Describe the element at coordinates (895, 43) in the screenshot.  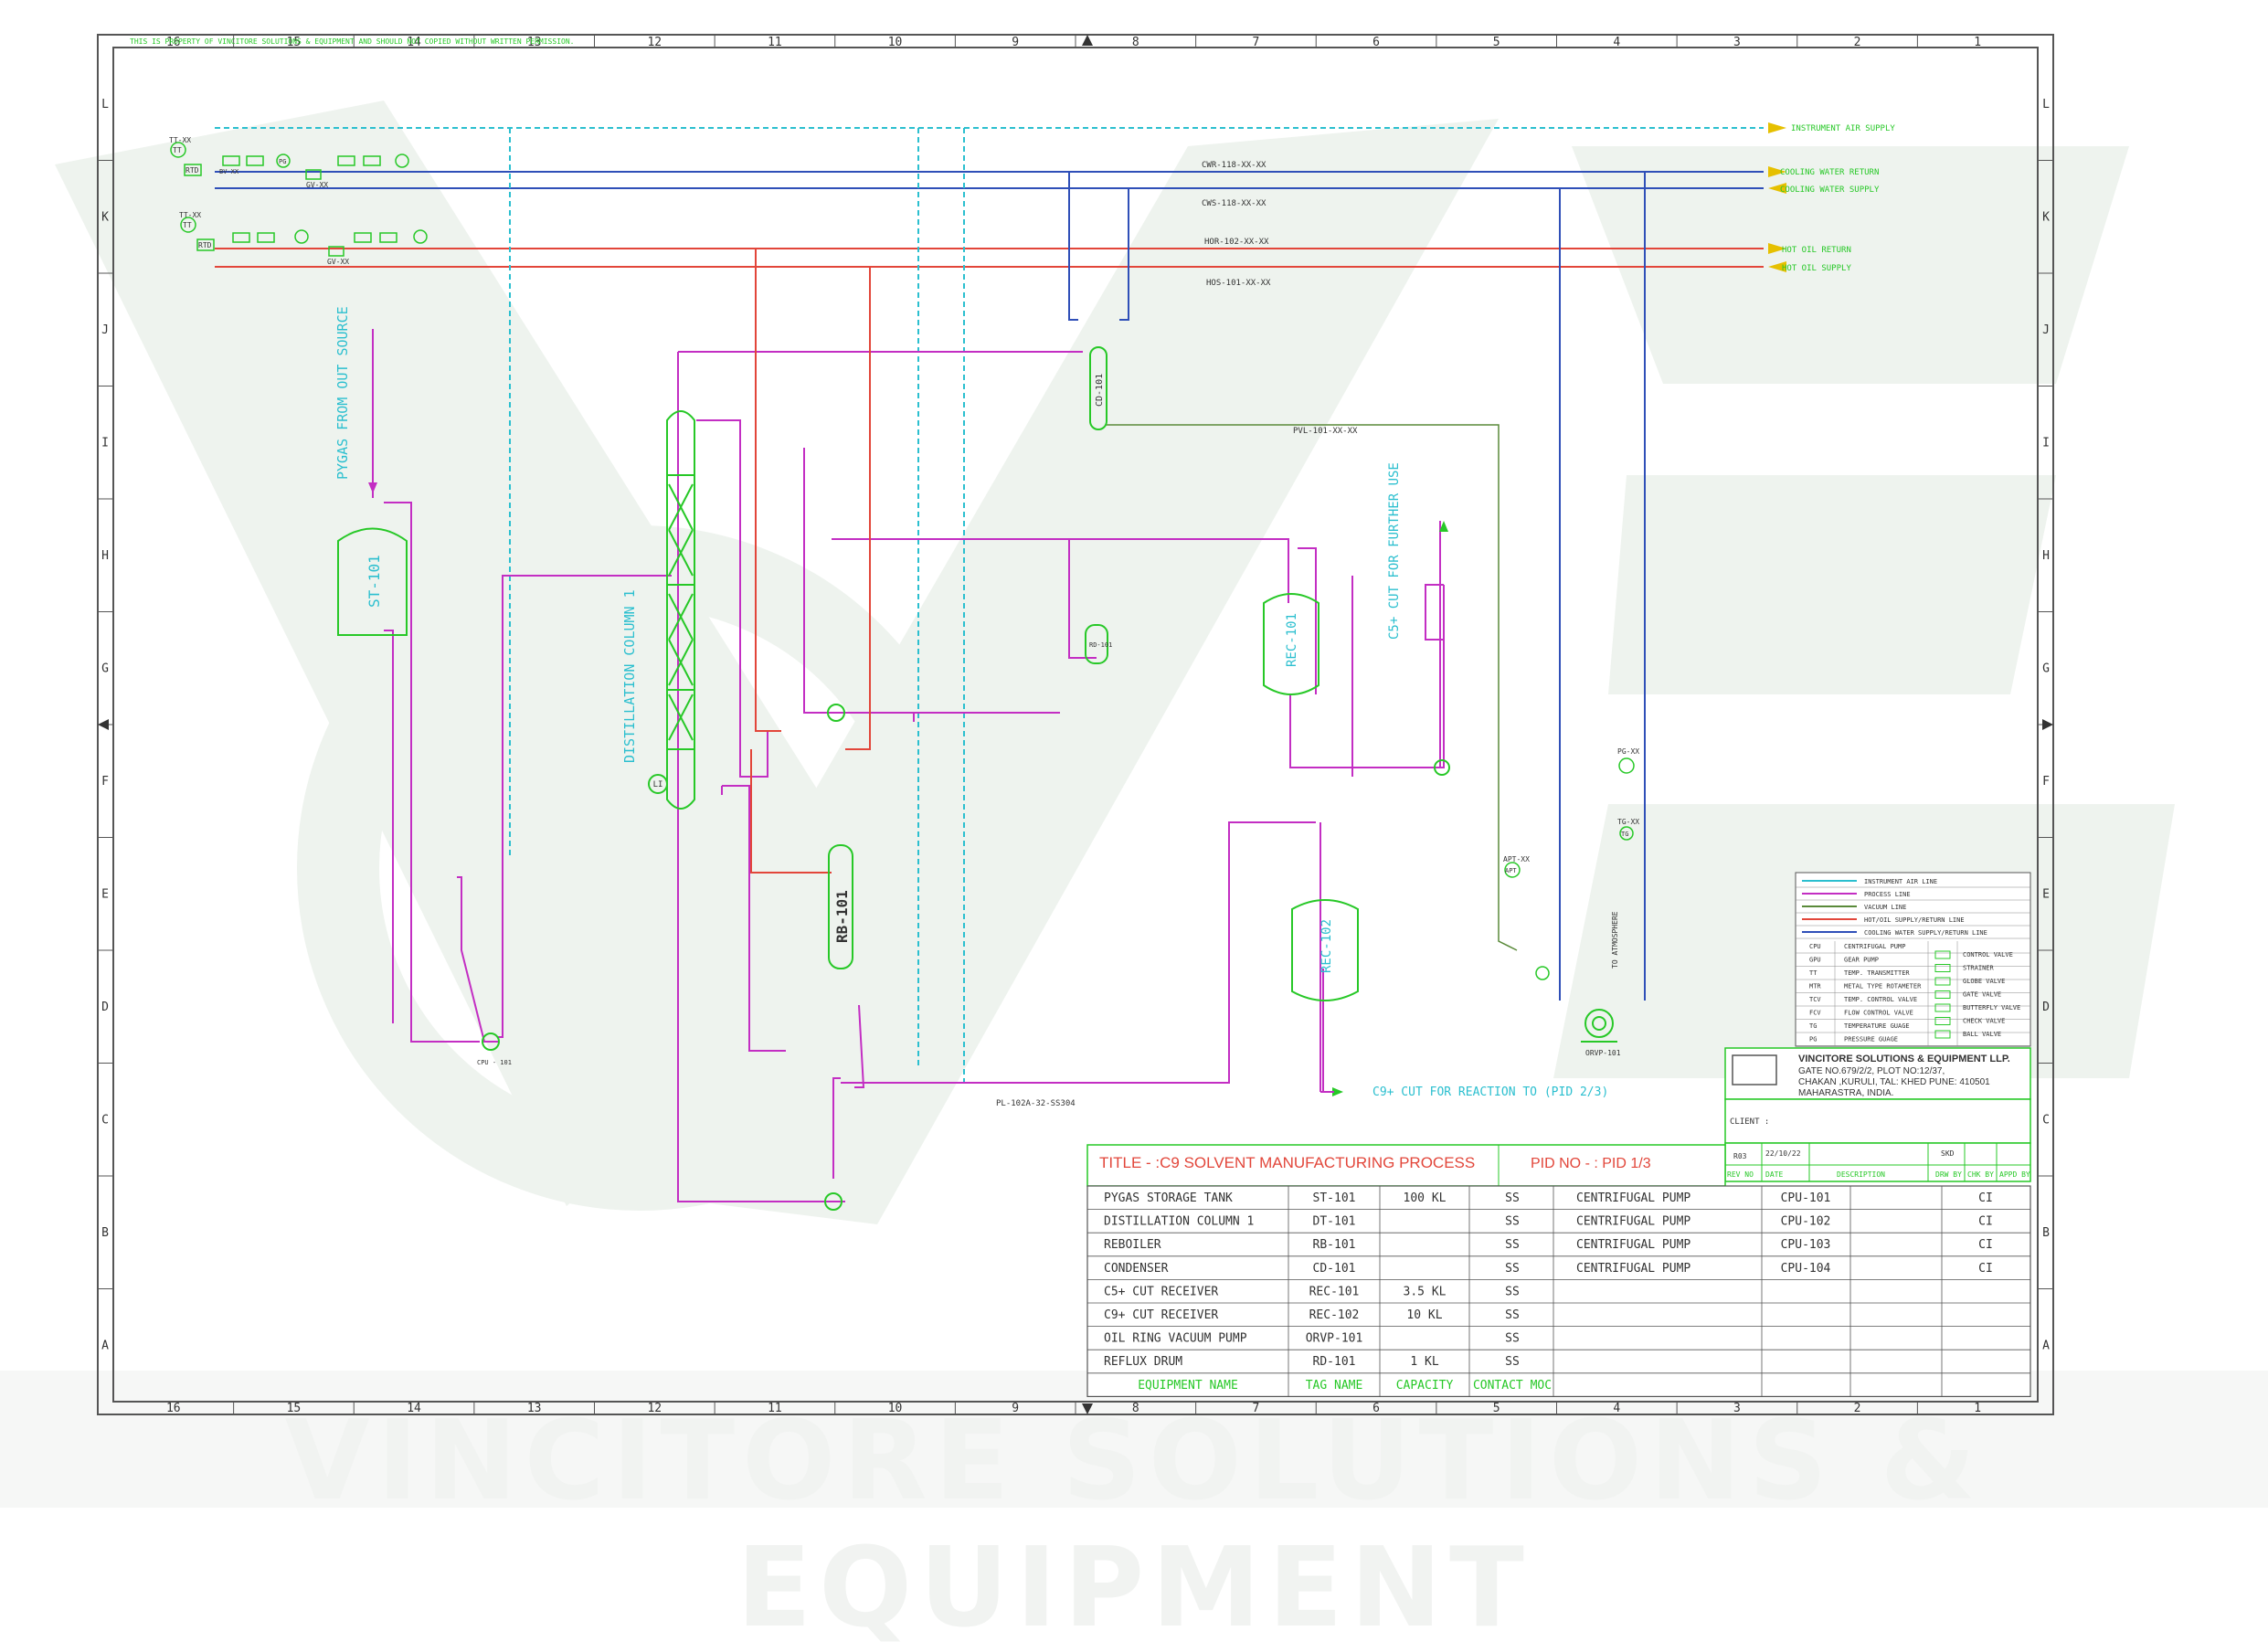
I see `grid-column-label-top: 10` at that location.